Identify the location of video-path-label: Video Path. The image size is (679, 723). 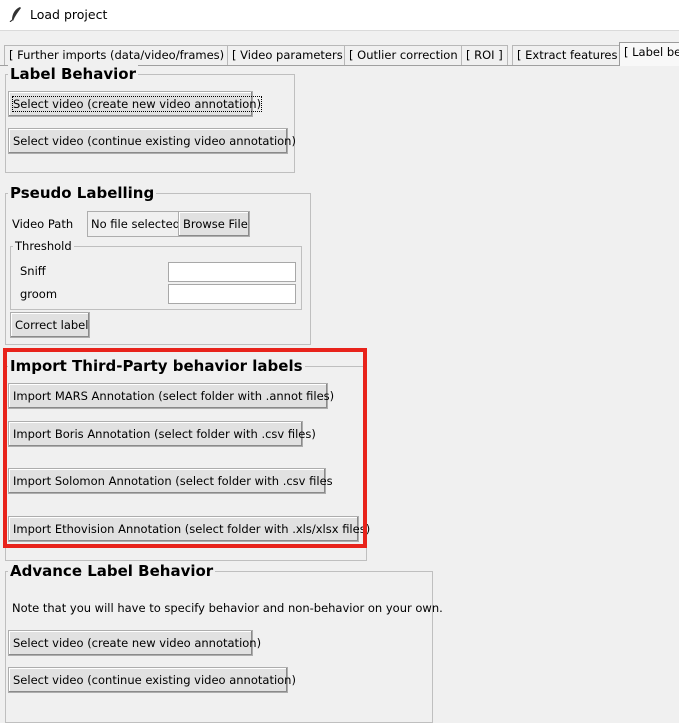
(43, 224).